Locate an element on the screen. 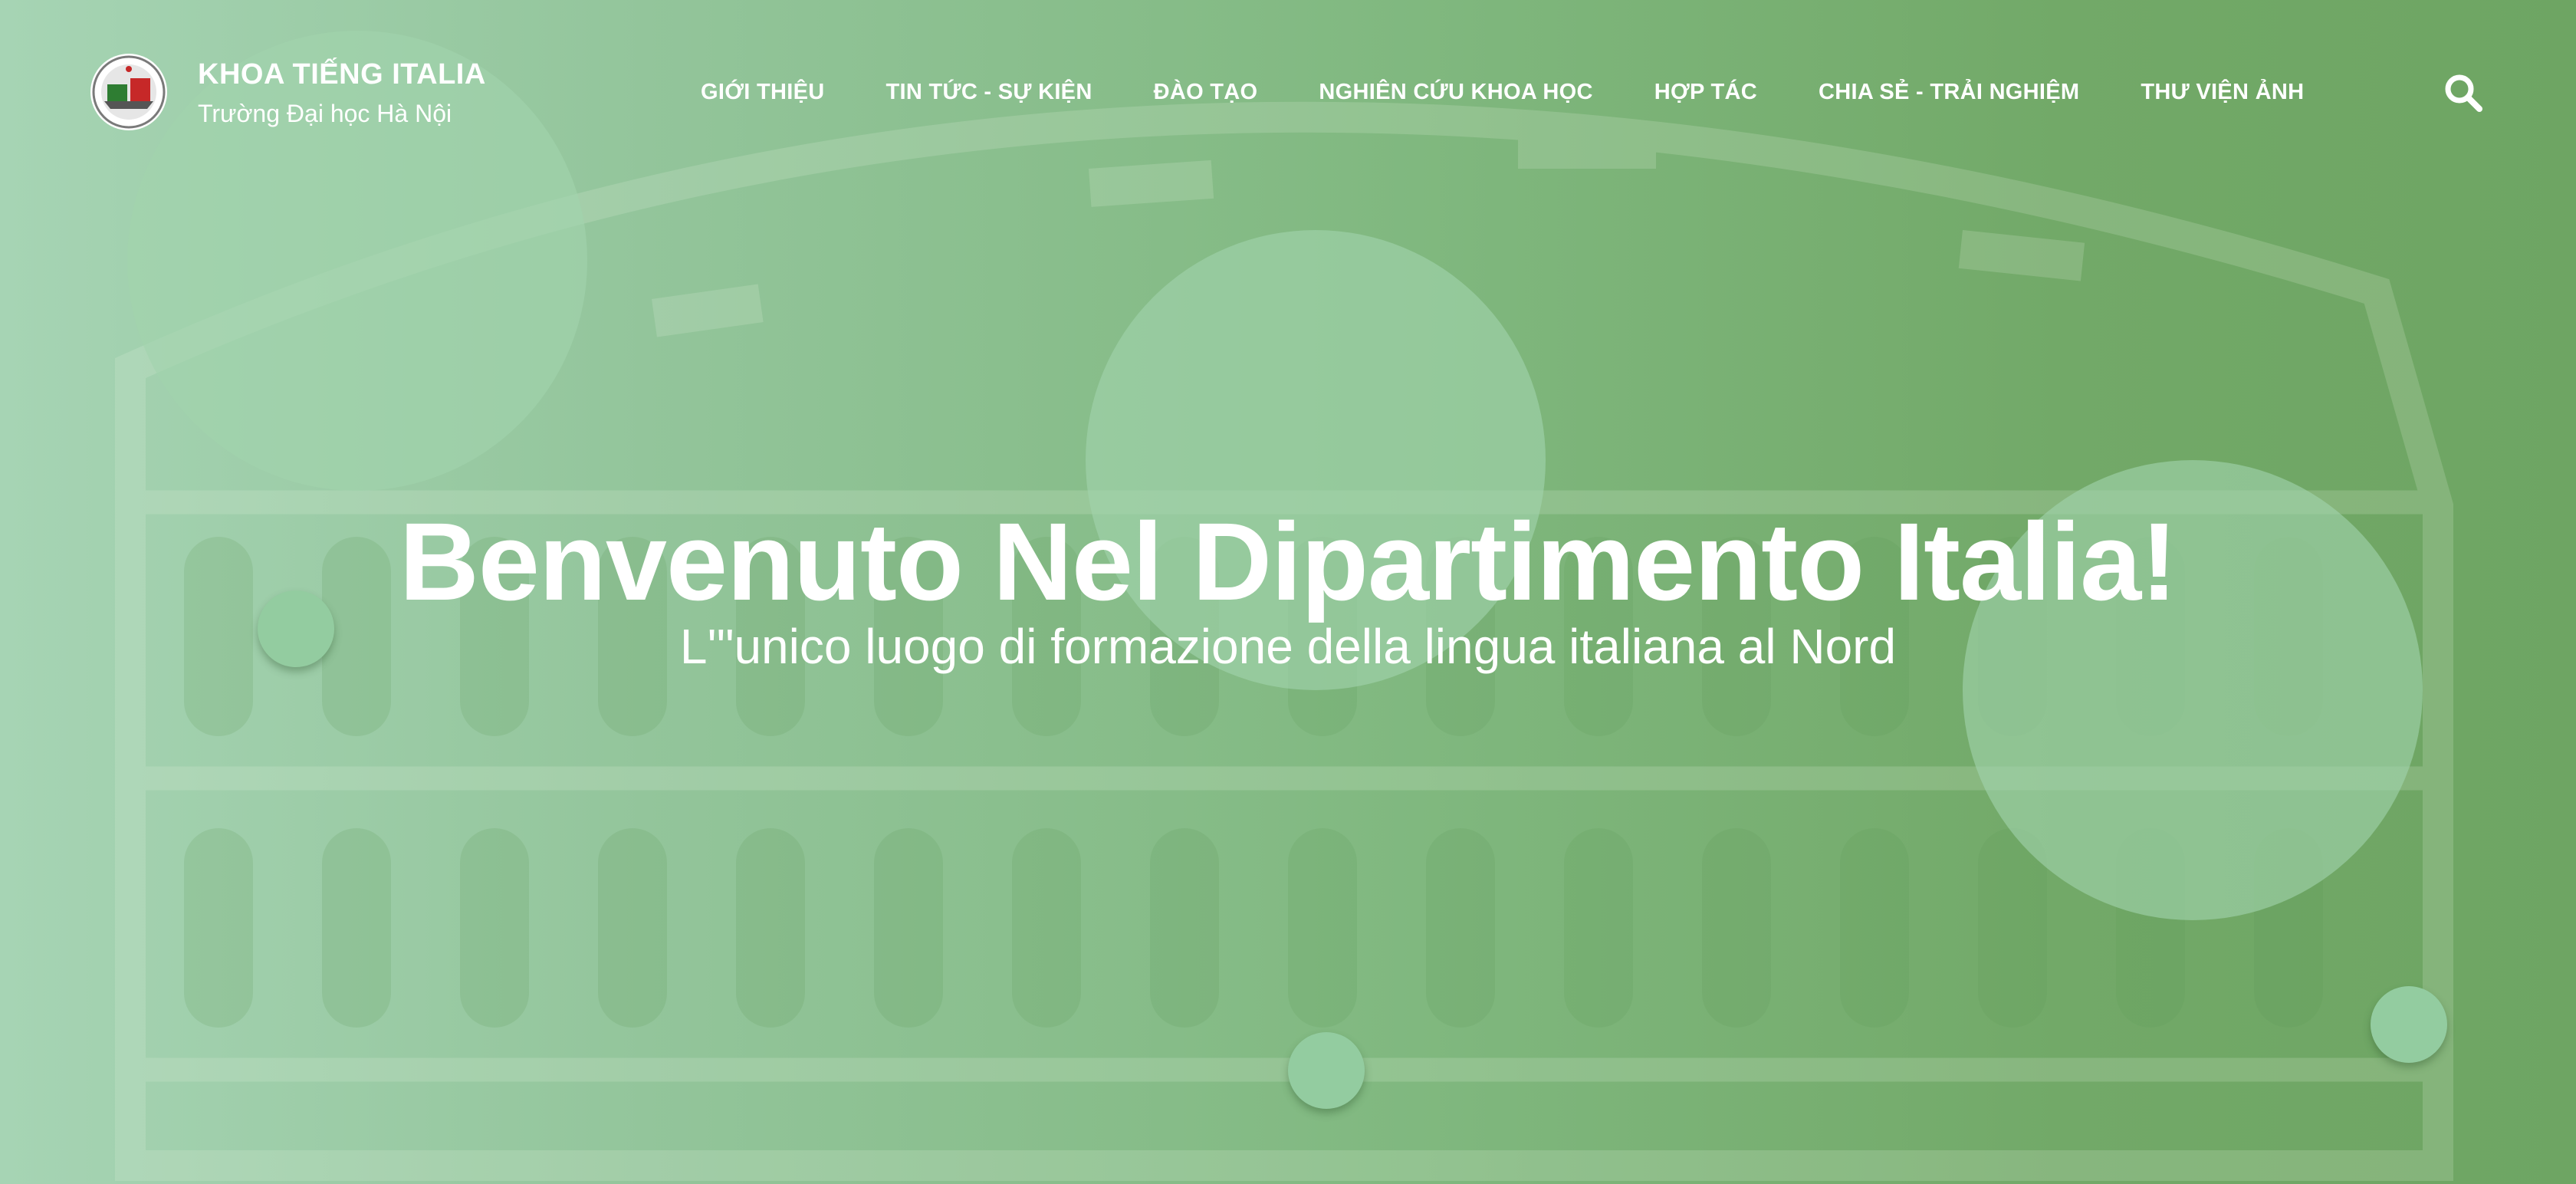 Image resolution: width=2576 pixels, height=1184 pixels. brand-subtitle: Trường Đại học Hà Nội is located at coordinates (325, 113).